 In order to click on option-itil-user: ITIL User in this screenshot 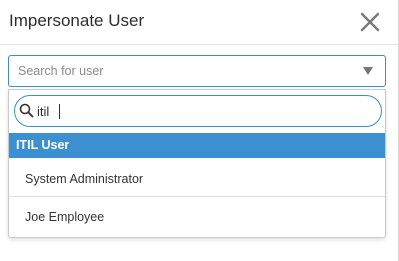, I will do `click(197, 145)`.